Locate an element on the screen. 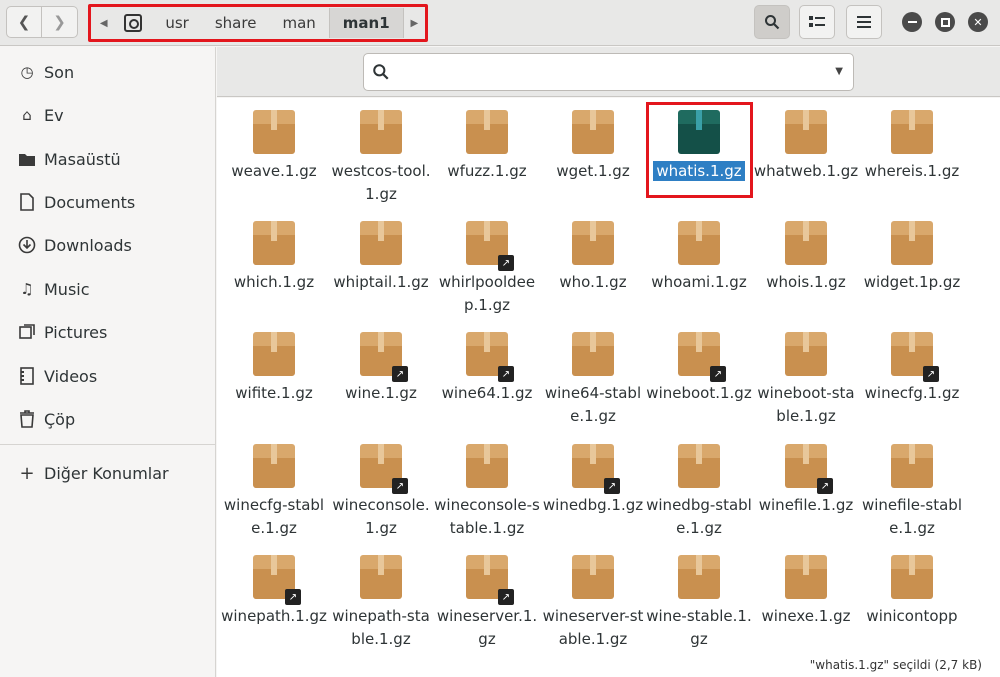 This screenshot has height=677, width=1000. sidebar-item-desktop: Masaüstü is located at coordinates (108, 159).